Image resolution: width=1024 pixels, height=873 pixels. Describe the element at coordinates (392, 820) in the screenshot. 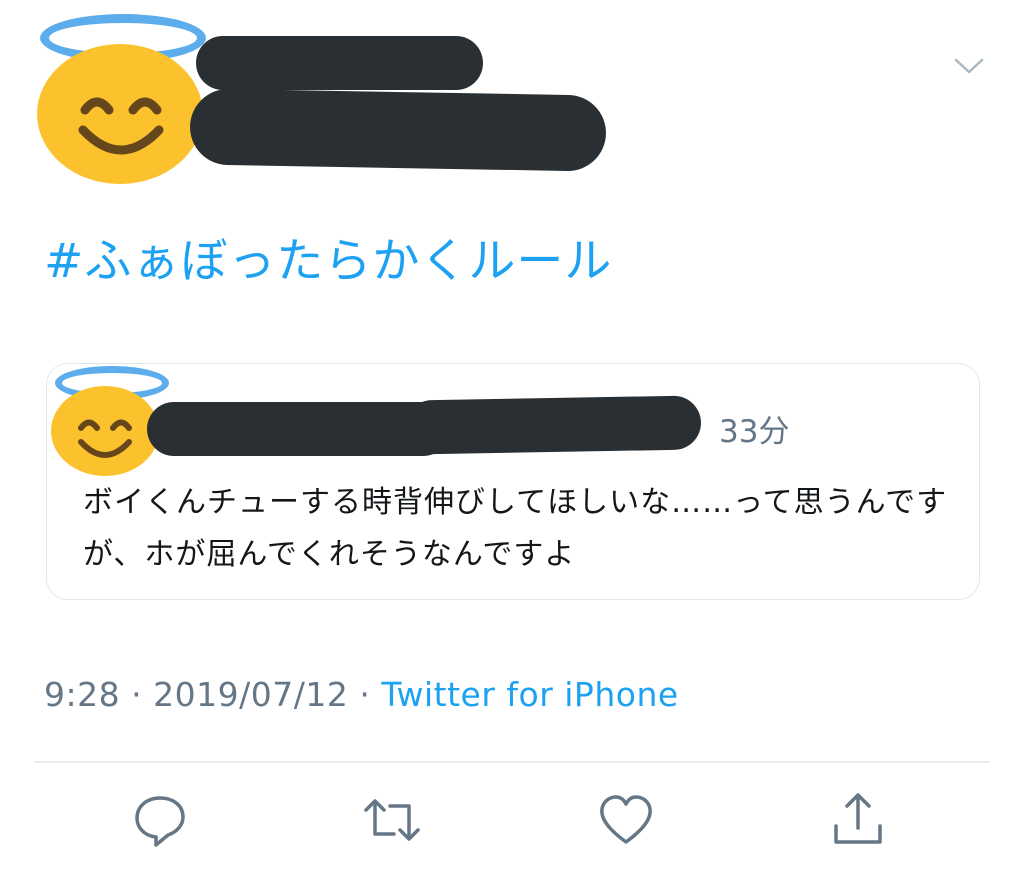

I see `retweet-icon` at that location.